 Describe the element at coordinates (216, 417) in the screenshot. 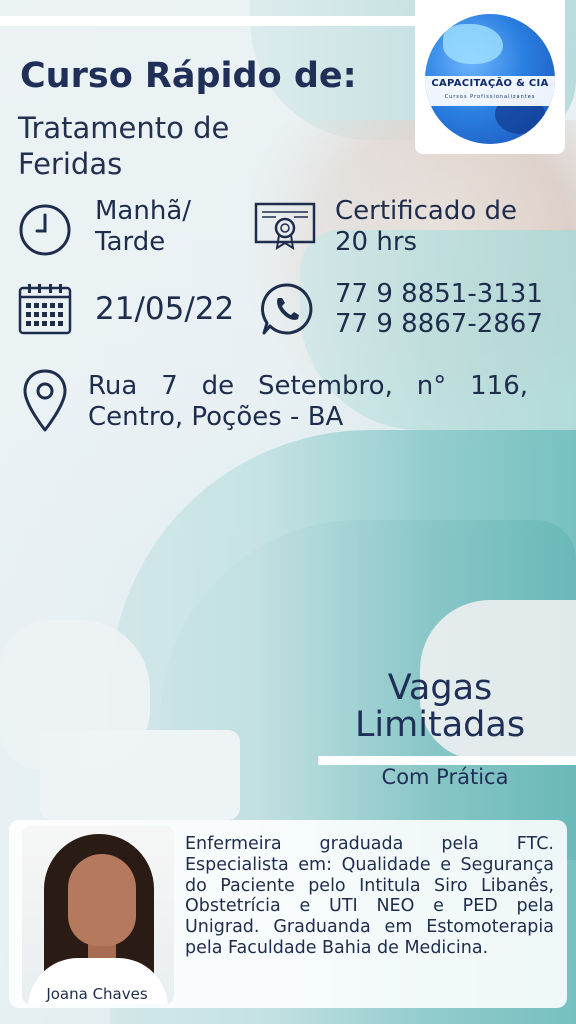

I see `address-line-2: Centro, Poções - BA` at that location.